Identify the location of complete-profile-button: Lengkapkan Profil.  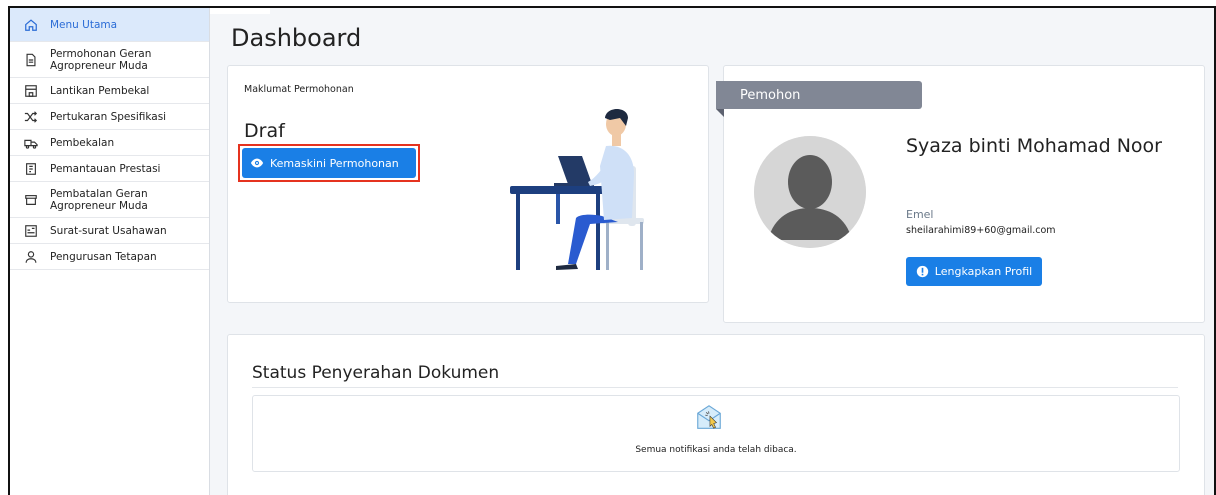
(974, 271).